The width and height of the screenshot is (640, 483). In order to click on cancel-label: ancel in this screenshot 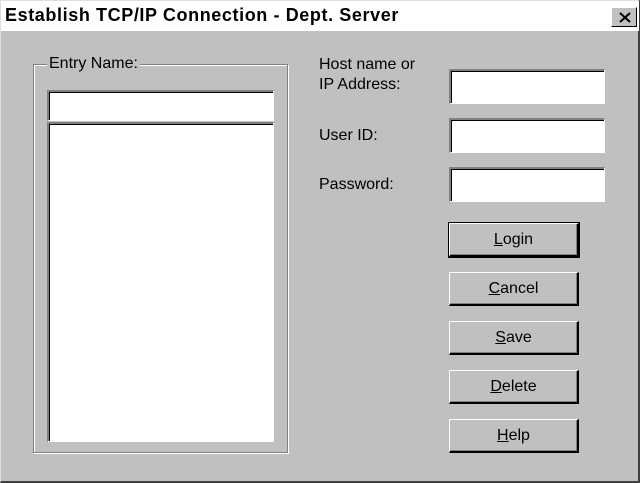, I will do `click(519, 288)`.